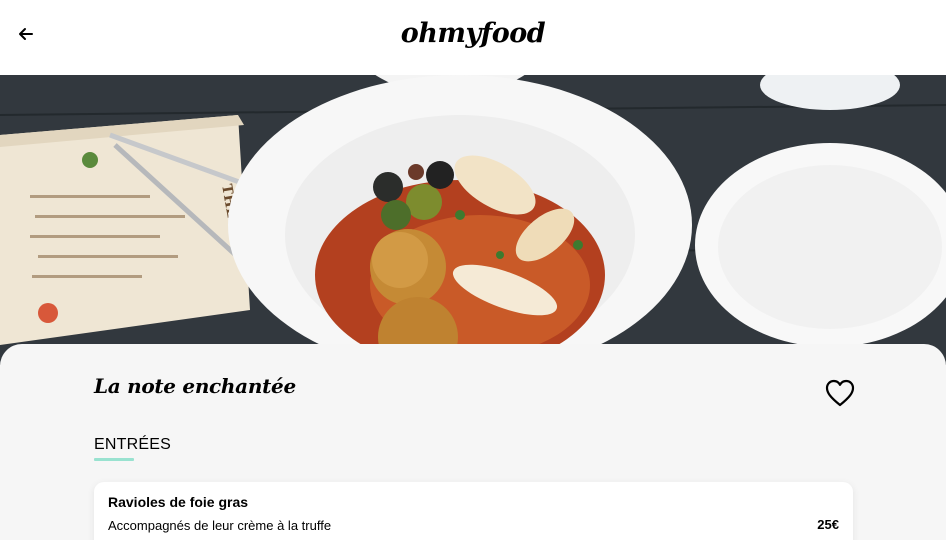  I want to click on restaurant-name: La note enchantée, so click(195, 386).